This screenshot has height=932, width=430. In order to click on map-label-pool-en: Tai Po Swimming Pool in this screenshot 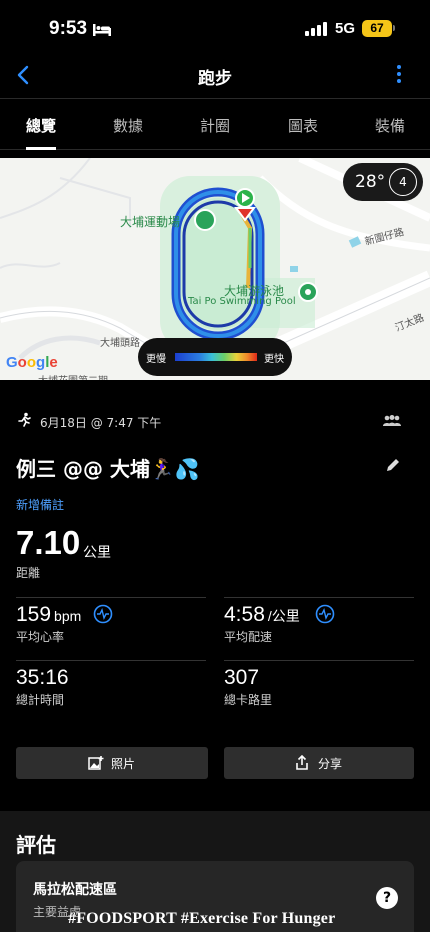, I will do `click(242, 301)`.